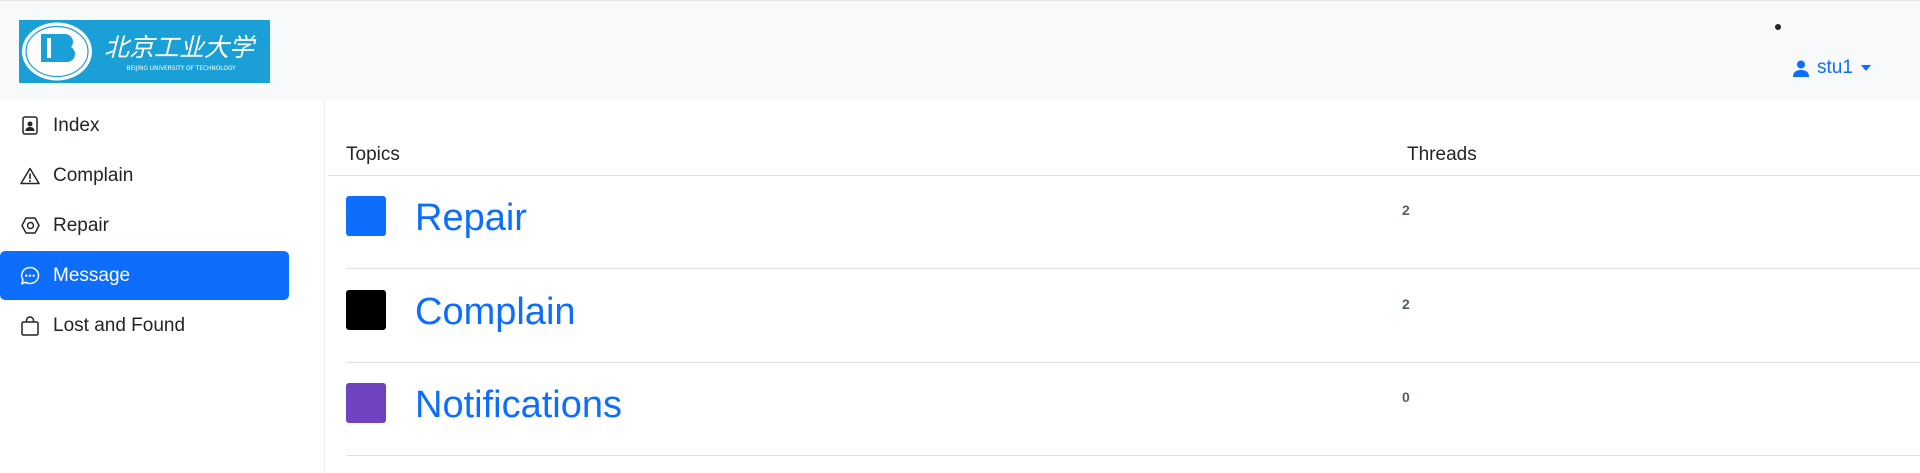  What do you see at coordinates (1124, 156) in the screenshot?
I see `table-header: Topics Threads` at bounding box center [1124, 156].